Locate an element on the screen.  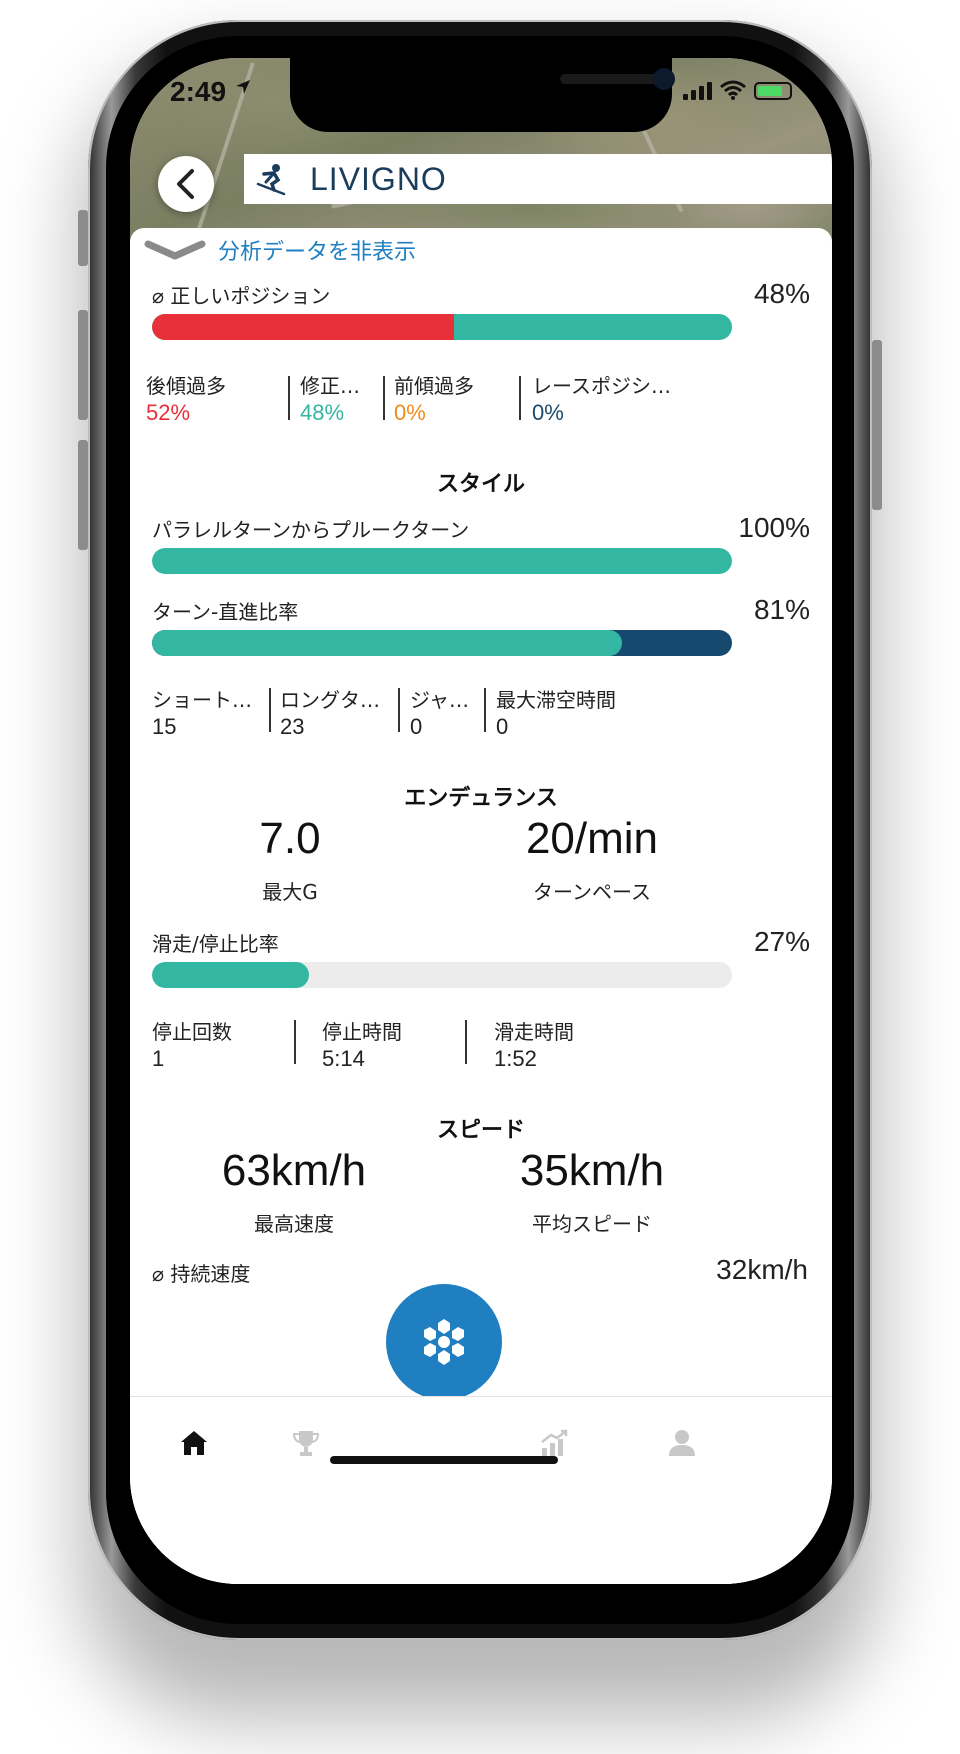
lean-forward-value: 0% is located at coordinates (410, 412).